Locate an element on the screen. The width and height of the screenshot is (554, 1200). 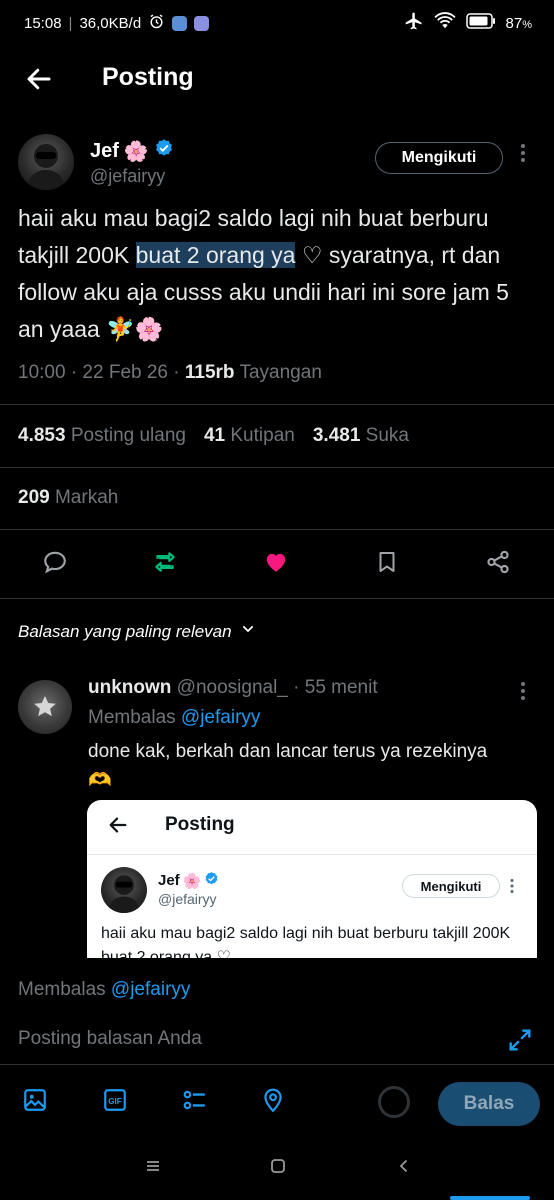
quotes-stat: 41 Kutipan is located at coordinates (249, 436).